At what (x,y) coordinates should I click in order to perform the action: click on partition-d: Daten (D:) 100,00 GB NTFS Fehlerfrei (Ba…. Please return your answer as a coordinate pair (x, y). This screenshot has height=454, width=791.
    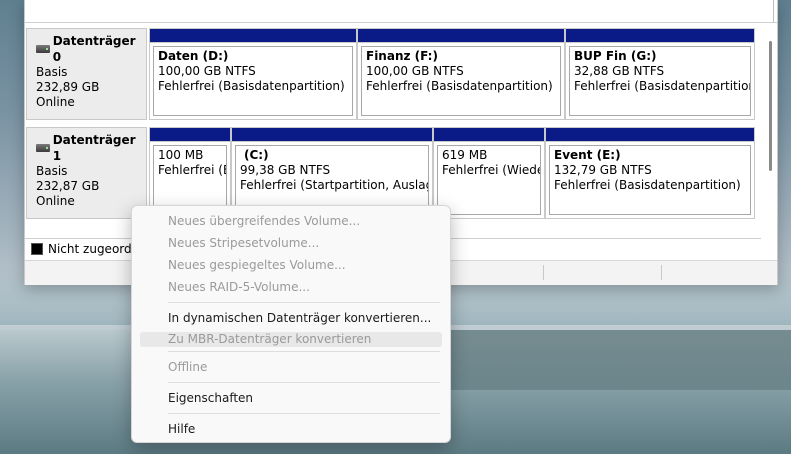
    Looking at the image, I should click on (253, 74).